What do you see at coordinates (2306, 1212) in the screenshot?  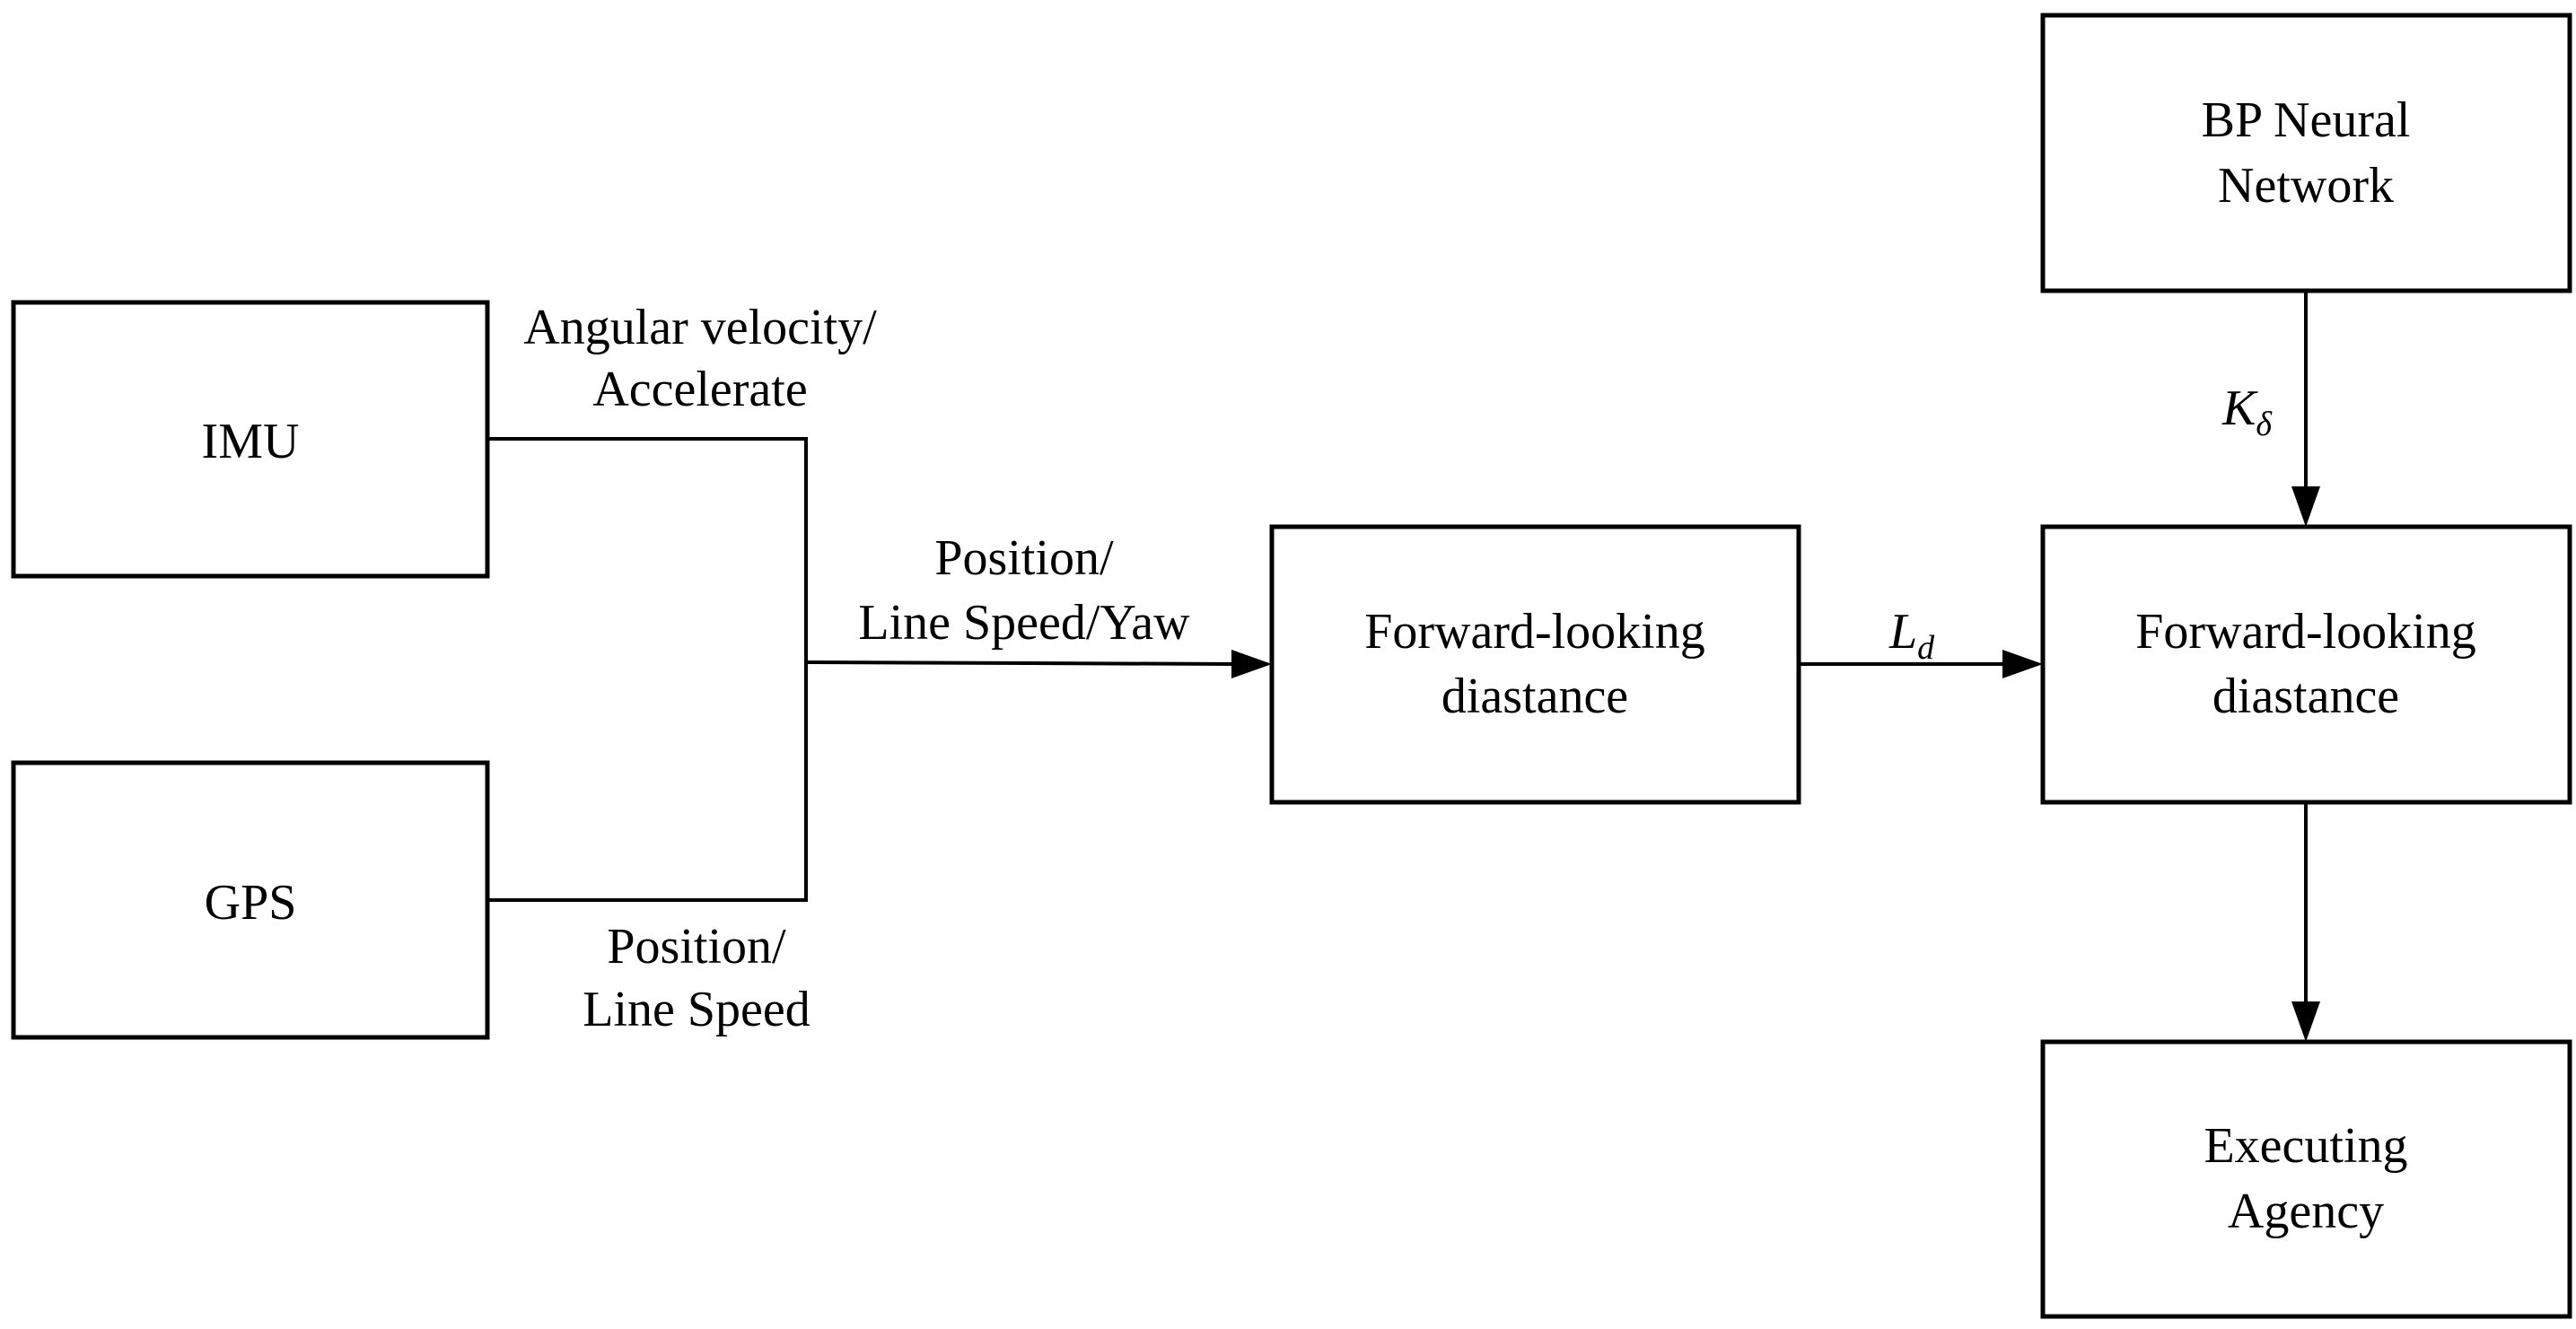 I see `exec-label-line2: Agency` at bounding box center [2306, 1212].